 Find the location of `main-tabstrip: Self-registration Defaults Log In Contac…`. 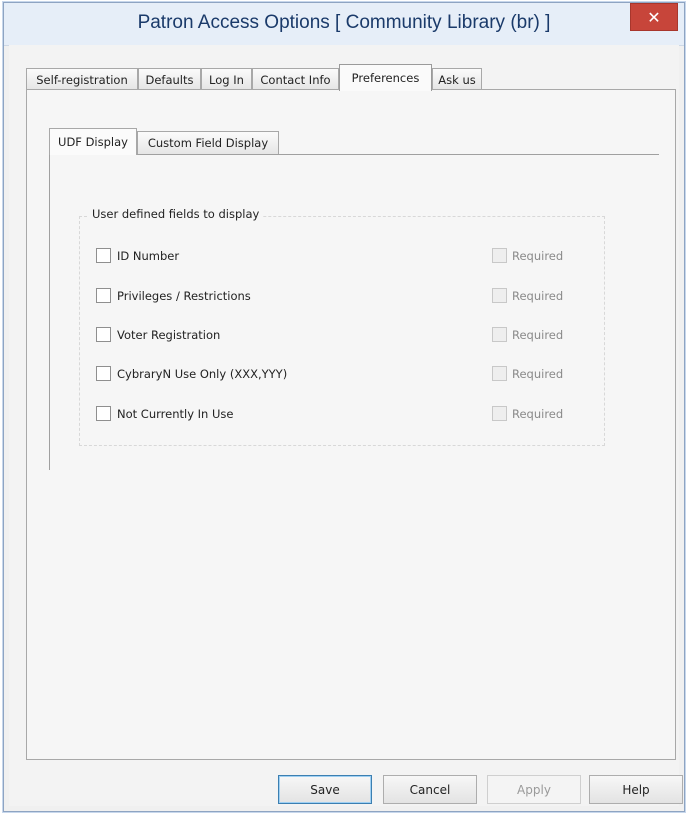

main-tabstrip: Self-registration Defaults Log In Contac… is located at coordinates (352, 77).